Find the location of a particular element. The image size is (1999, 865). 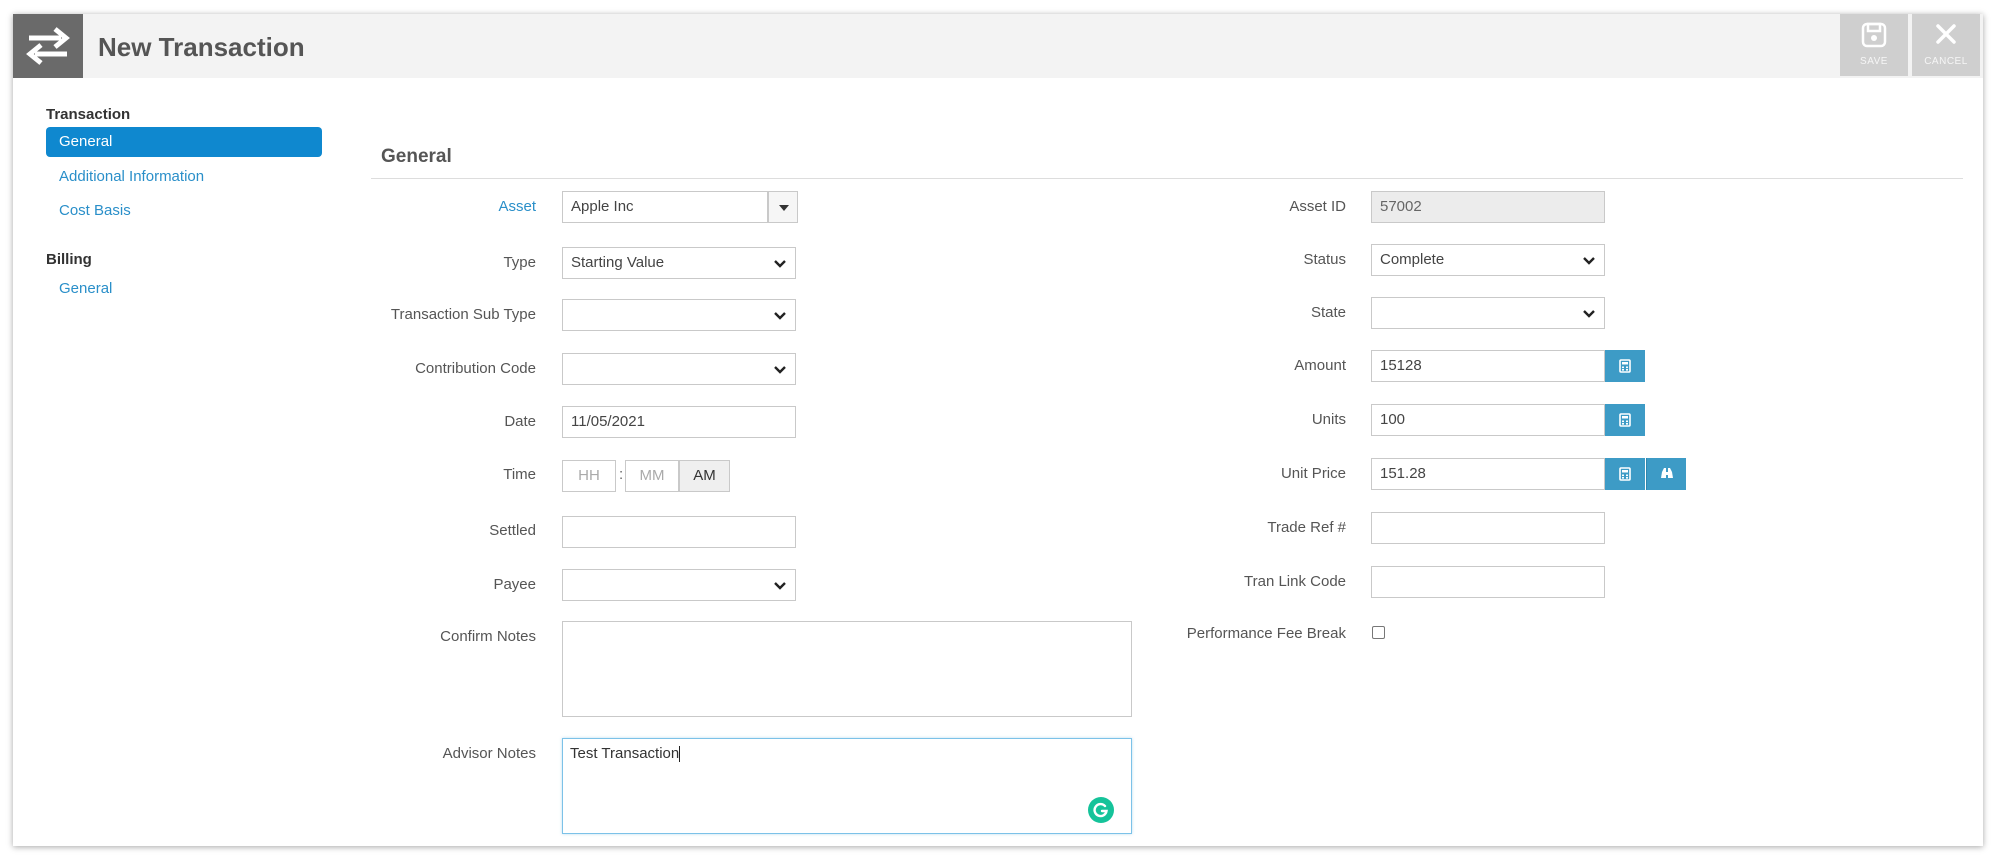

asset-id-field: 57002 is located at coordinates (1488, 207).